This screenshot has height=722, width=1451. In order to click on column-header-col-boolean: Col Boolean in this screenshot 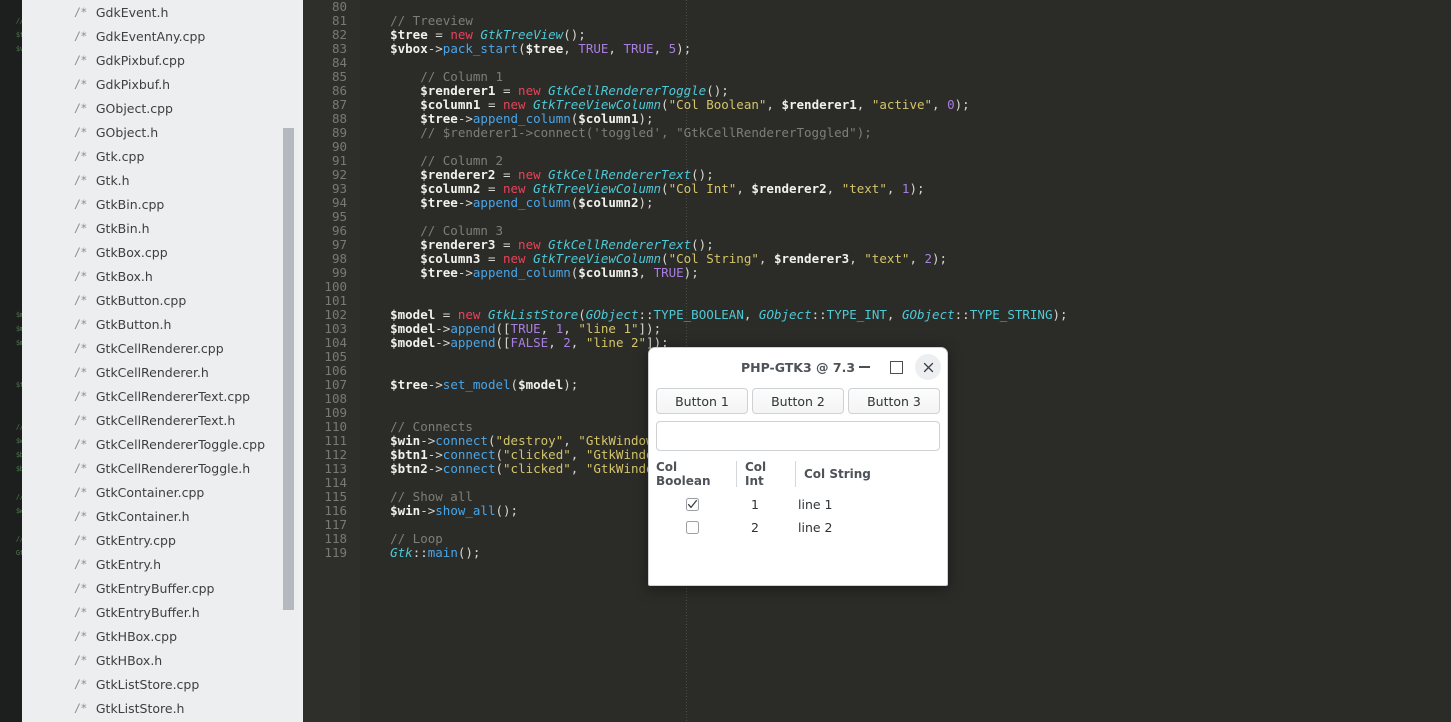, I will do `click(692, 474)`.